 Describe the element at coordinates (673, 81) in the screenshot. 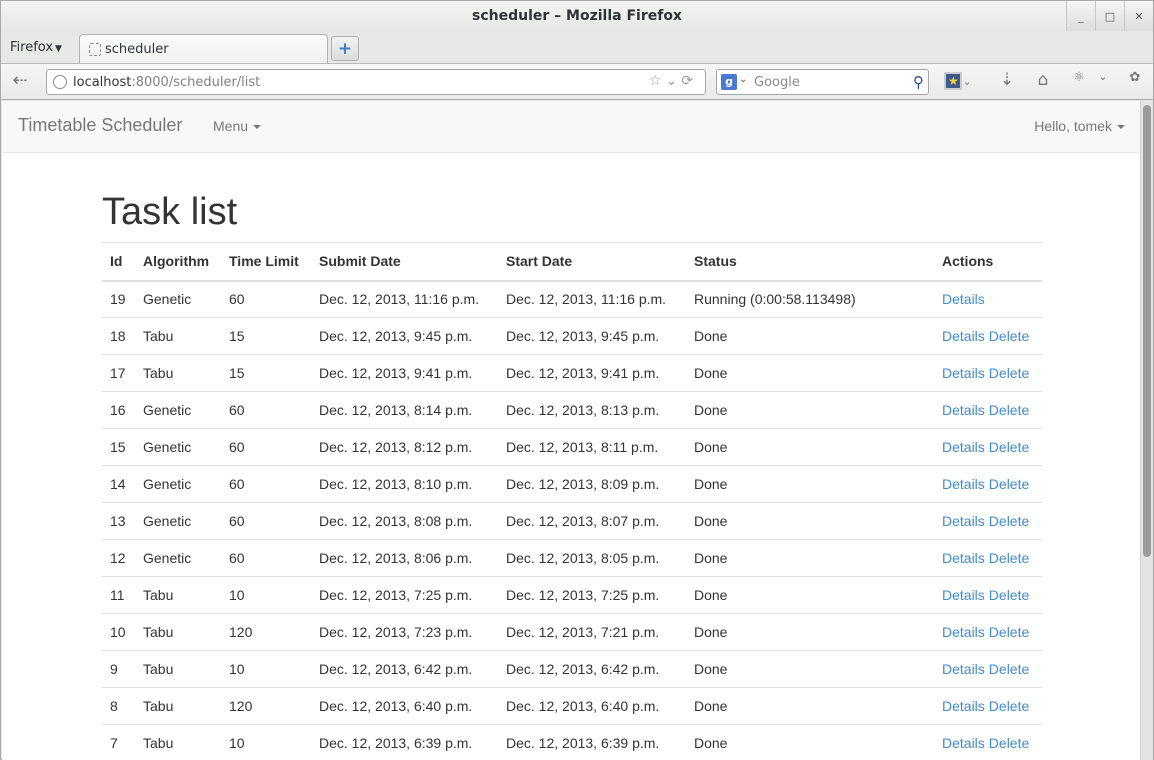

I see `bookmark-star-icon: ☆⌄⟳` at that location.